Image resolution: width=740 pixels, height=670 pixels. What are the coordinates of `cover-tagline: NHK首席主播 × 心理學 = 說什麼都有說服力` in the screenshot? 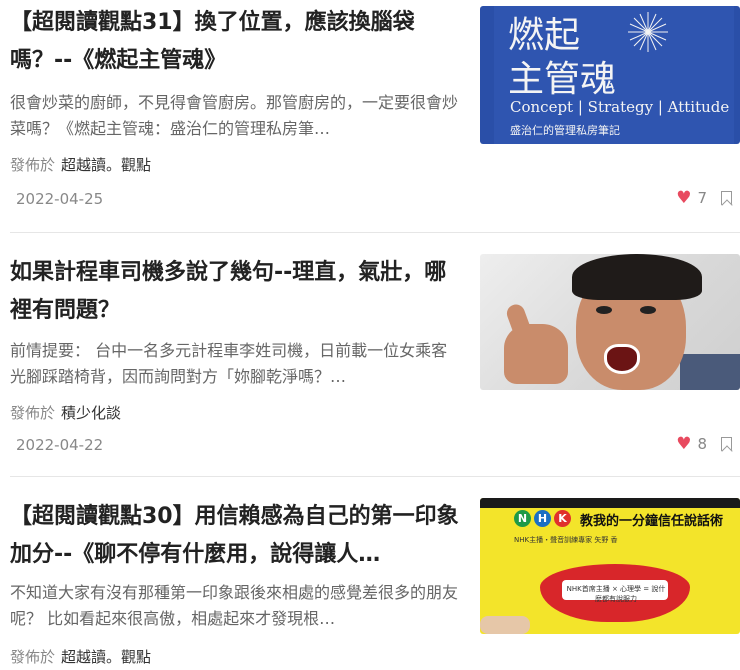 It's located at (616, 594).